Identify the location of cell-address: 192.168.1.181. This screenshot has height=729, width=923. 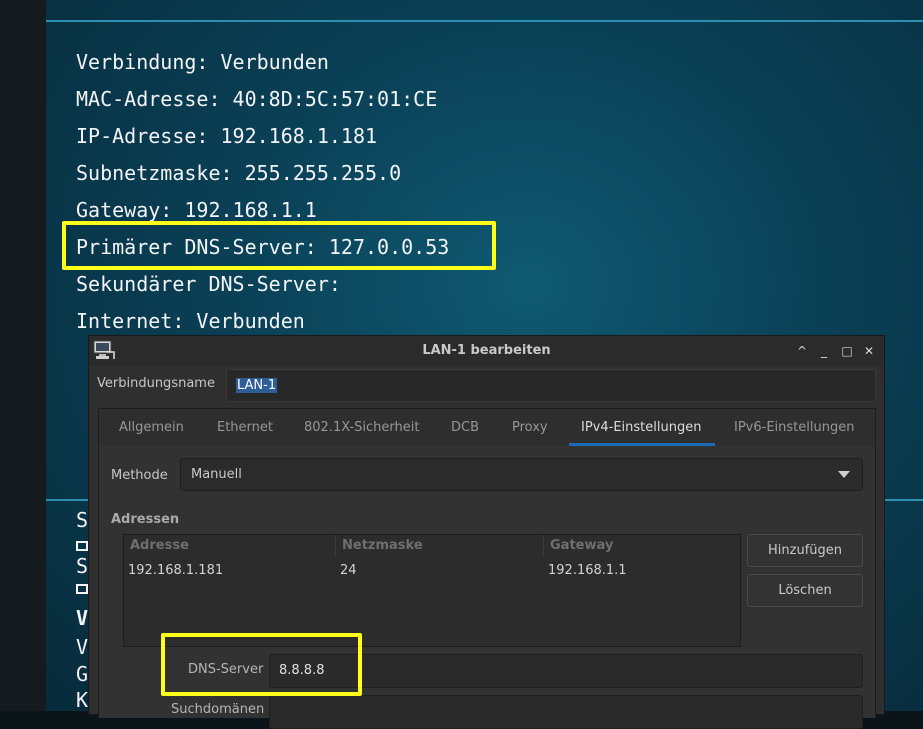
(176, 570).